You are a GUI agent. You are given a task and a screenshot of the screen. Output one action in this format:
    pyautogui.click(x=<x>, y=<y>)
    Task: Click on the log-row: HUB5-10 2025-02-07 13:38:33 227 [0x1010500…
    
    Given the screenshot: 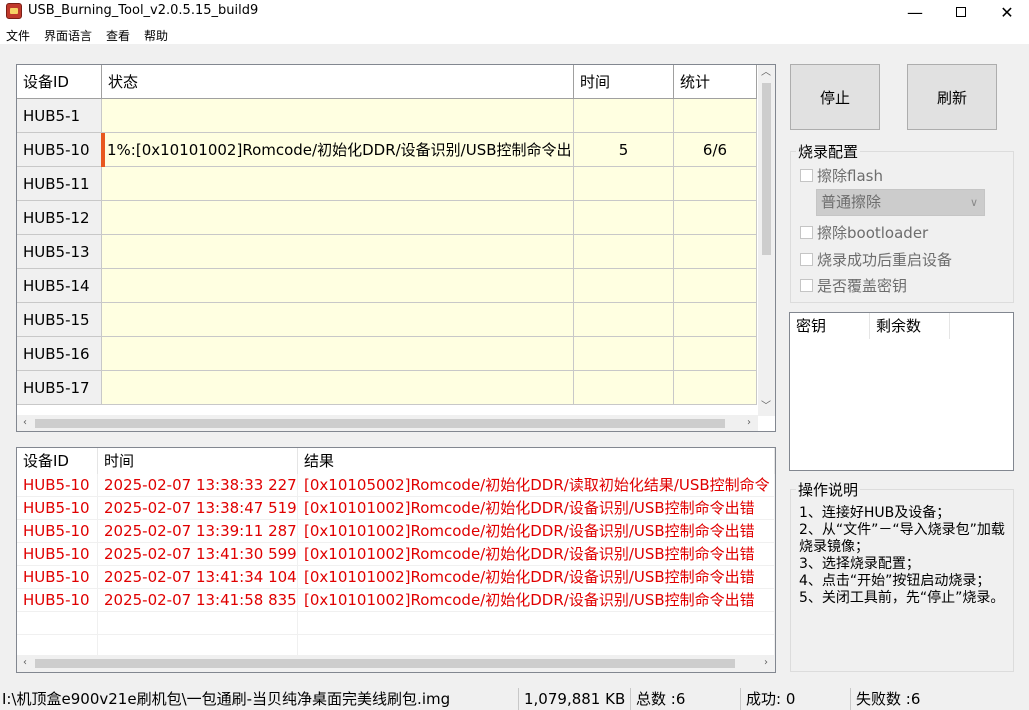 What is the action you would take?
    pyautogui.click(x=396, y=485)
    